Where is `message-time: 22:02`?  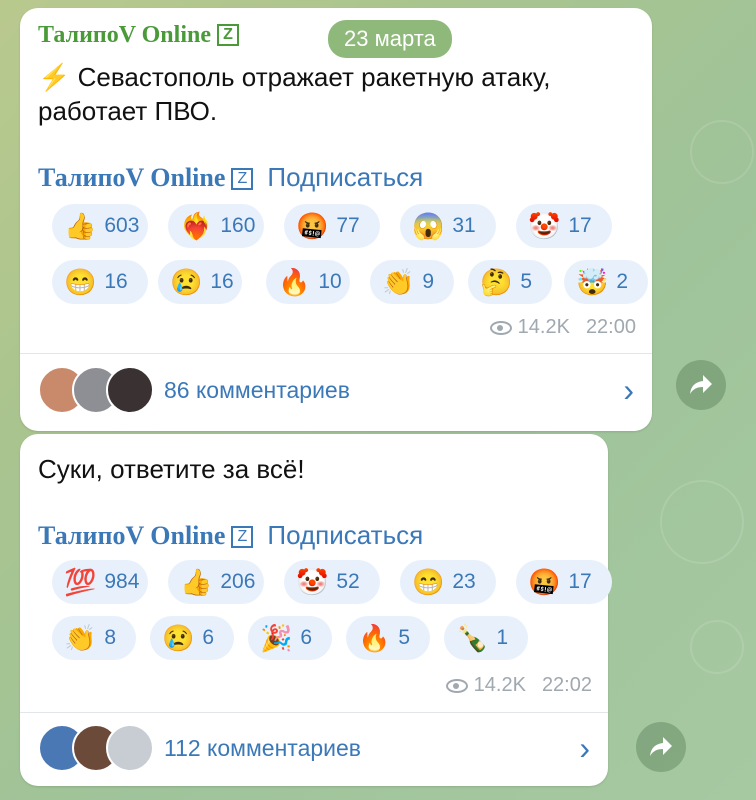
message-time: 22:02 is located at coordinates (566, 685).